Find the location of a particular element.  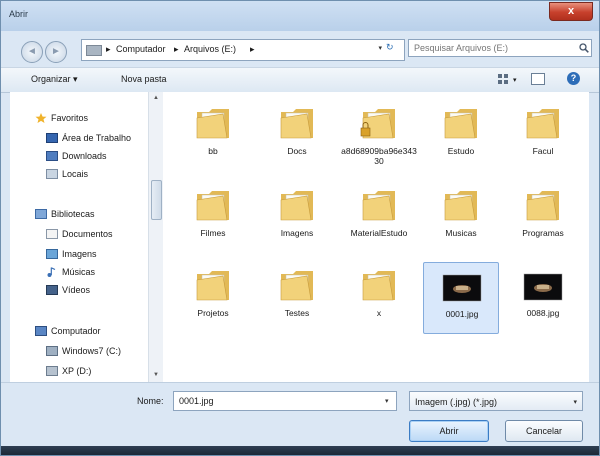

folder-item: Imagens is located at coordinates (297, 218).